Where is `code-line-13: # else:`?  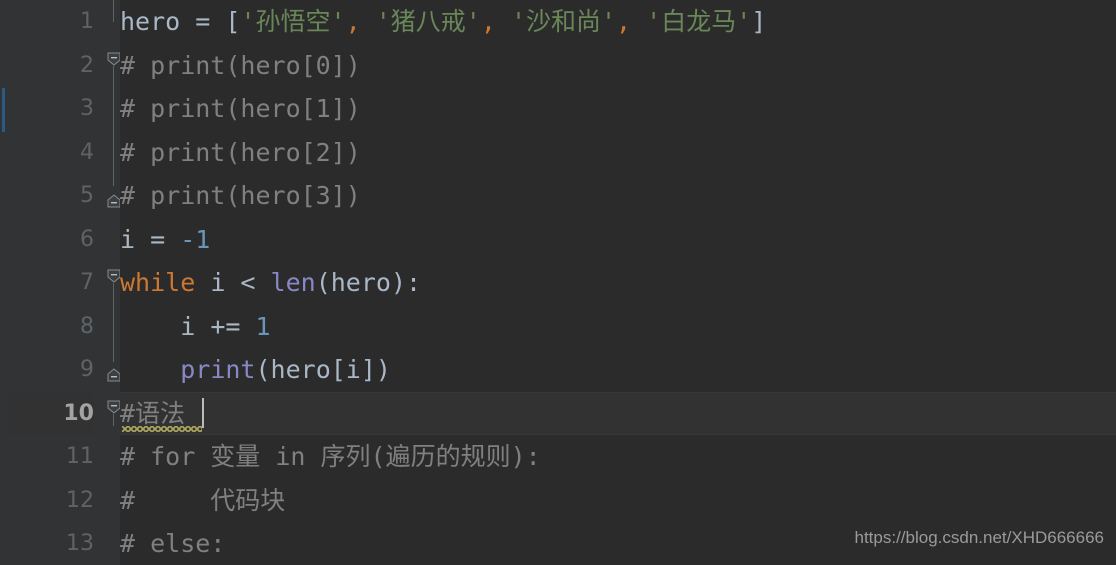
code-line-13: # else: is located at coordinates (172, 543).